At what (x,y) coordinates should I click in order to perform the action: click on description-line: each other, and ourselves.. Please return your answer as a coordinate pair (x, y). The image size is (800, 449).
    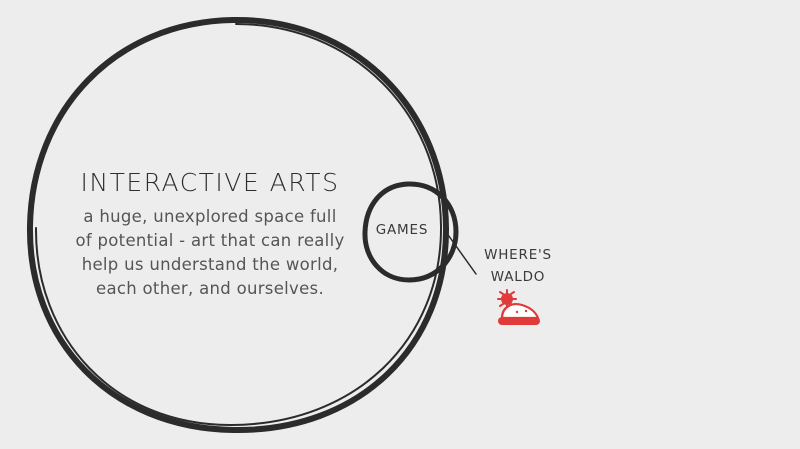
    Looking at the image, I should click on (210, 288).